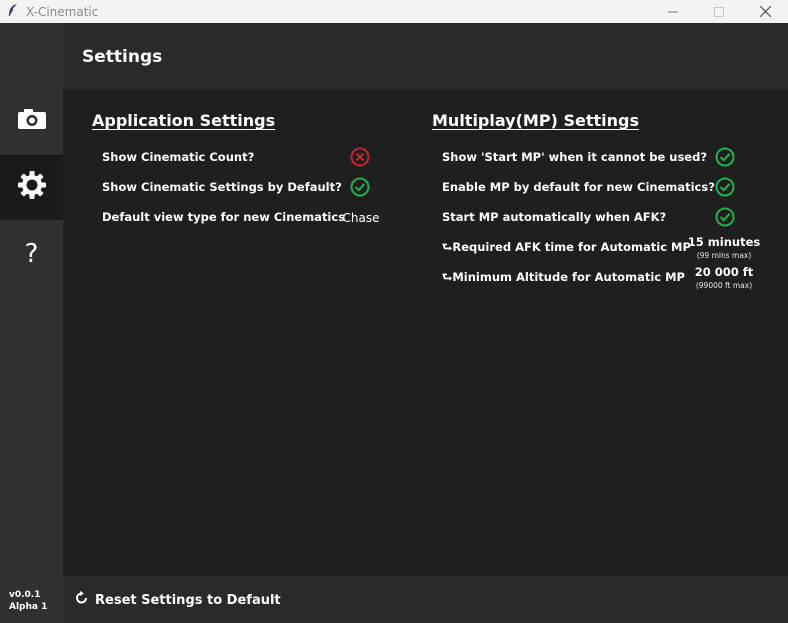 The height and width of the screenshot is (623, 788). What do you see at coordinates (25, 595) in the screenshot?
I see `version-number: v0.0.1` at bounding box center [25, 595].